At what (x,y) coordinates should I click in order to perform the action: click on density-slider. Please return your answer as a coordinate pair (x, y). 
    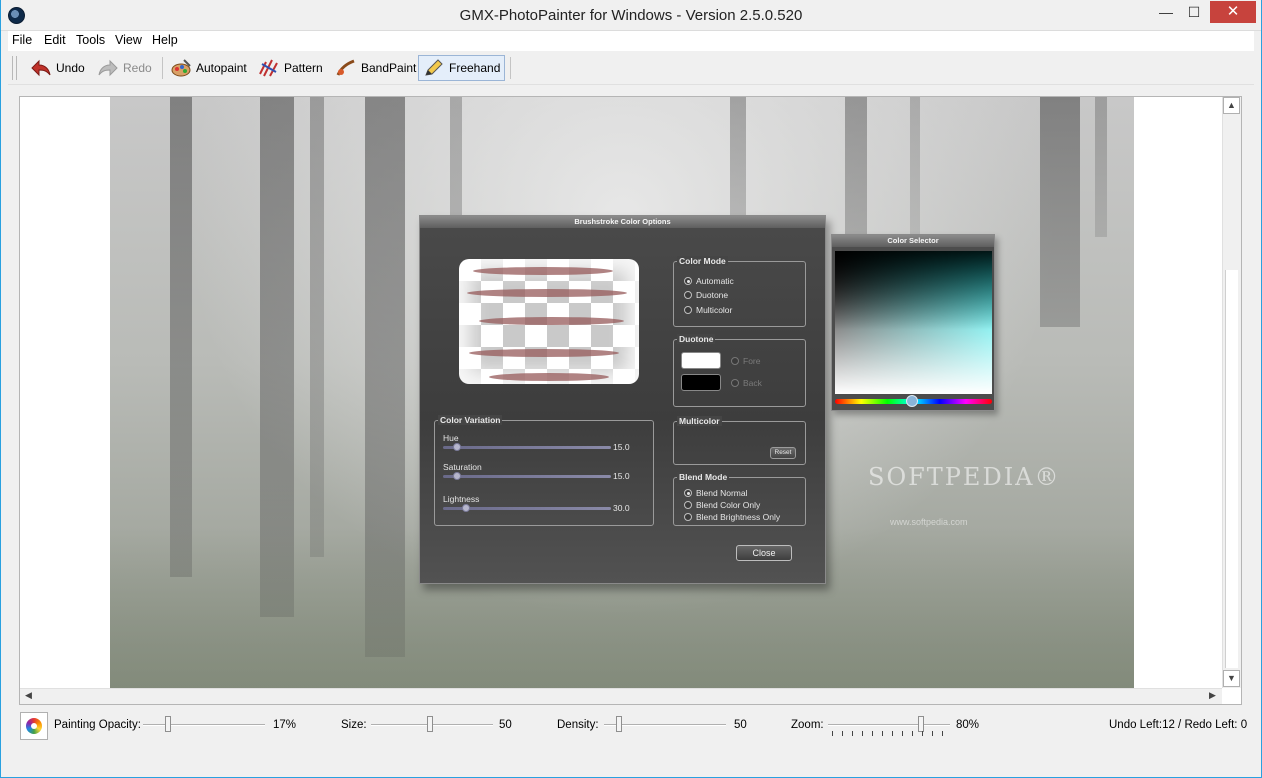
    Looking at the image, I should click on (665, 725).